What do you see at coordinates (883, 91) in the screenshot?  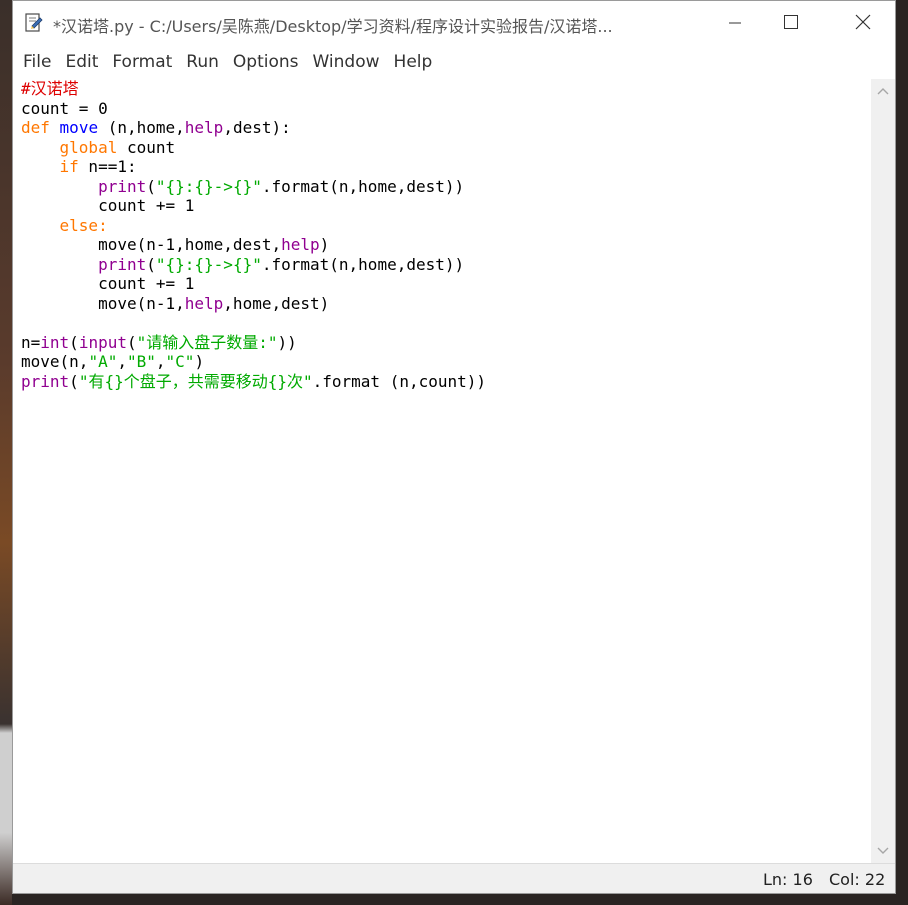 I see `scroll-up-icon` at bounding box center [883, 91].